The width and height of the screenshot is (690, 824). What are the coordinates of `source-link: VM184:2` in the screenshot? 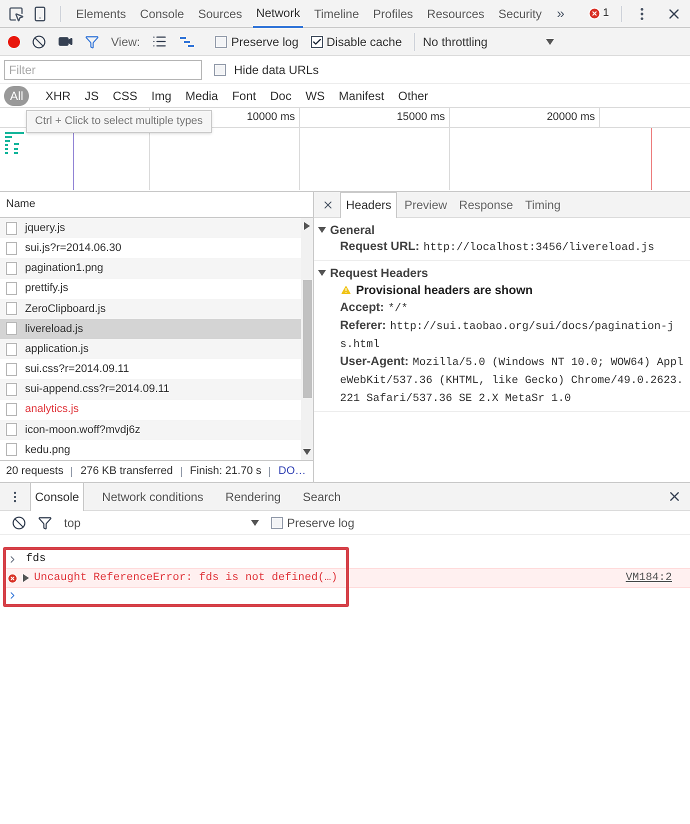 It's located at (649, 578).